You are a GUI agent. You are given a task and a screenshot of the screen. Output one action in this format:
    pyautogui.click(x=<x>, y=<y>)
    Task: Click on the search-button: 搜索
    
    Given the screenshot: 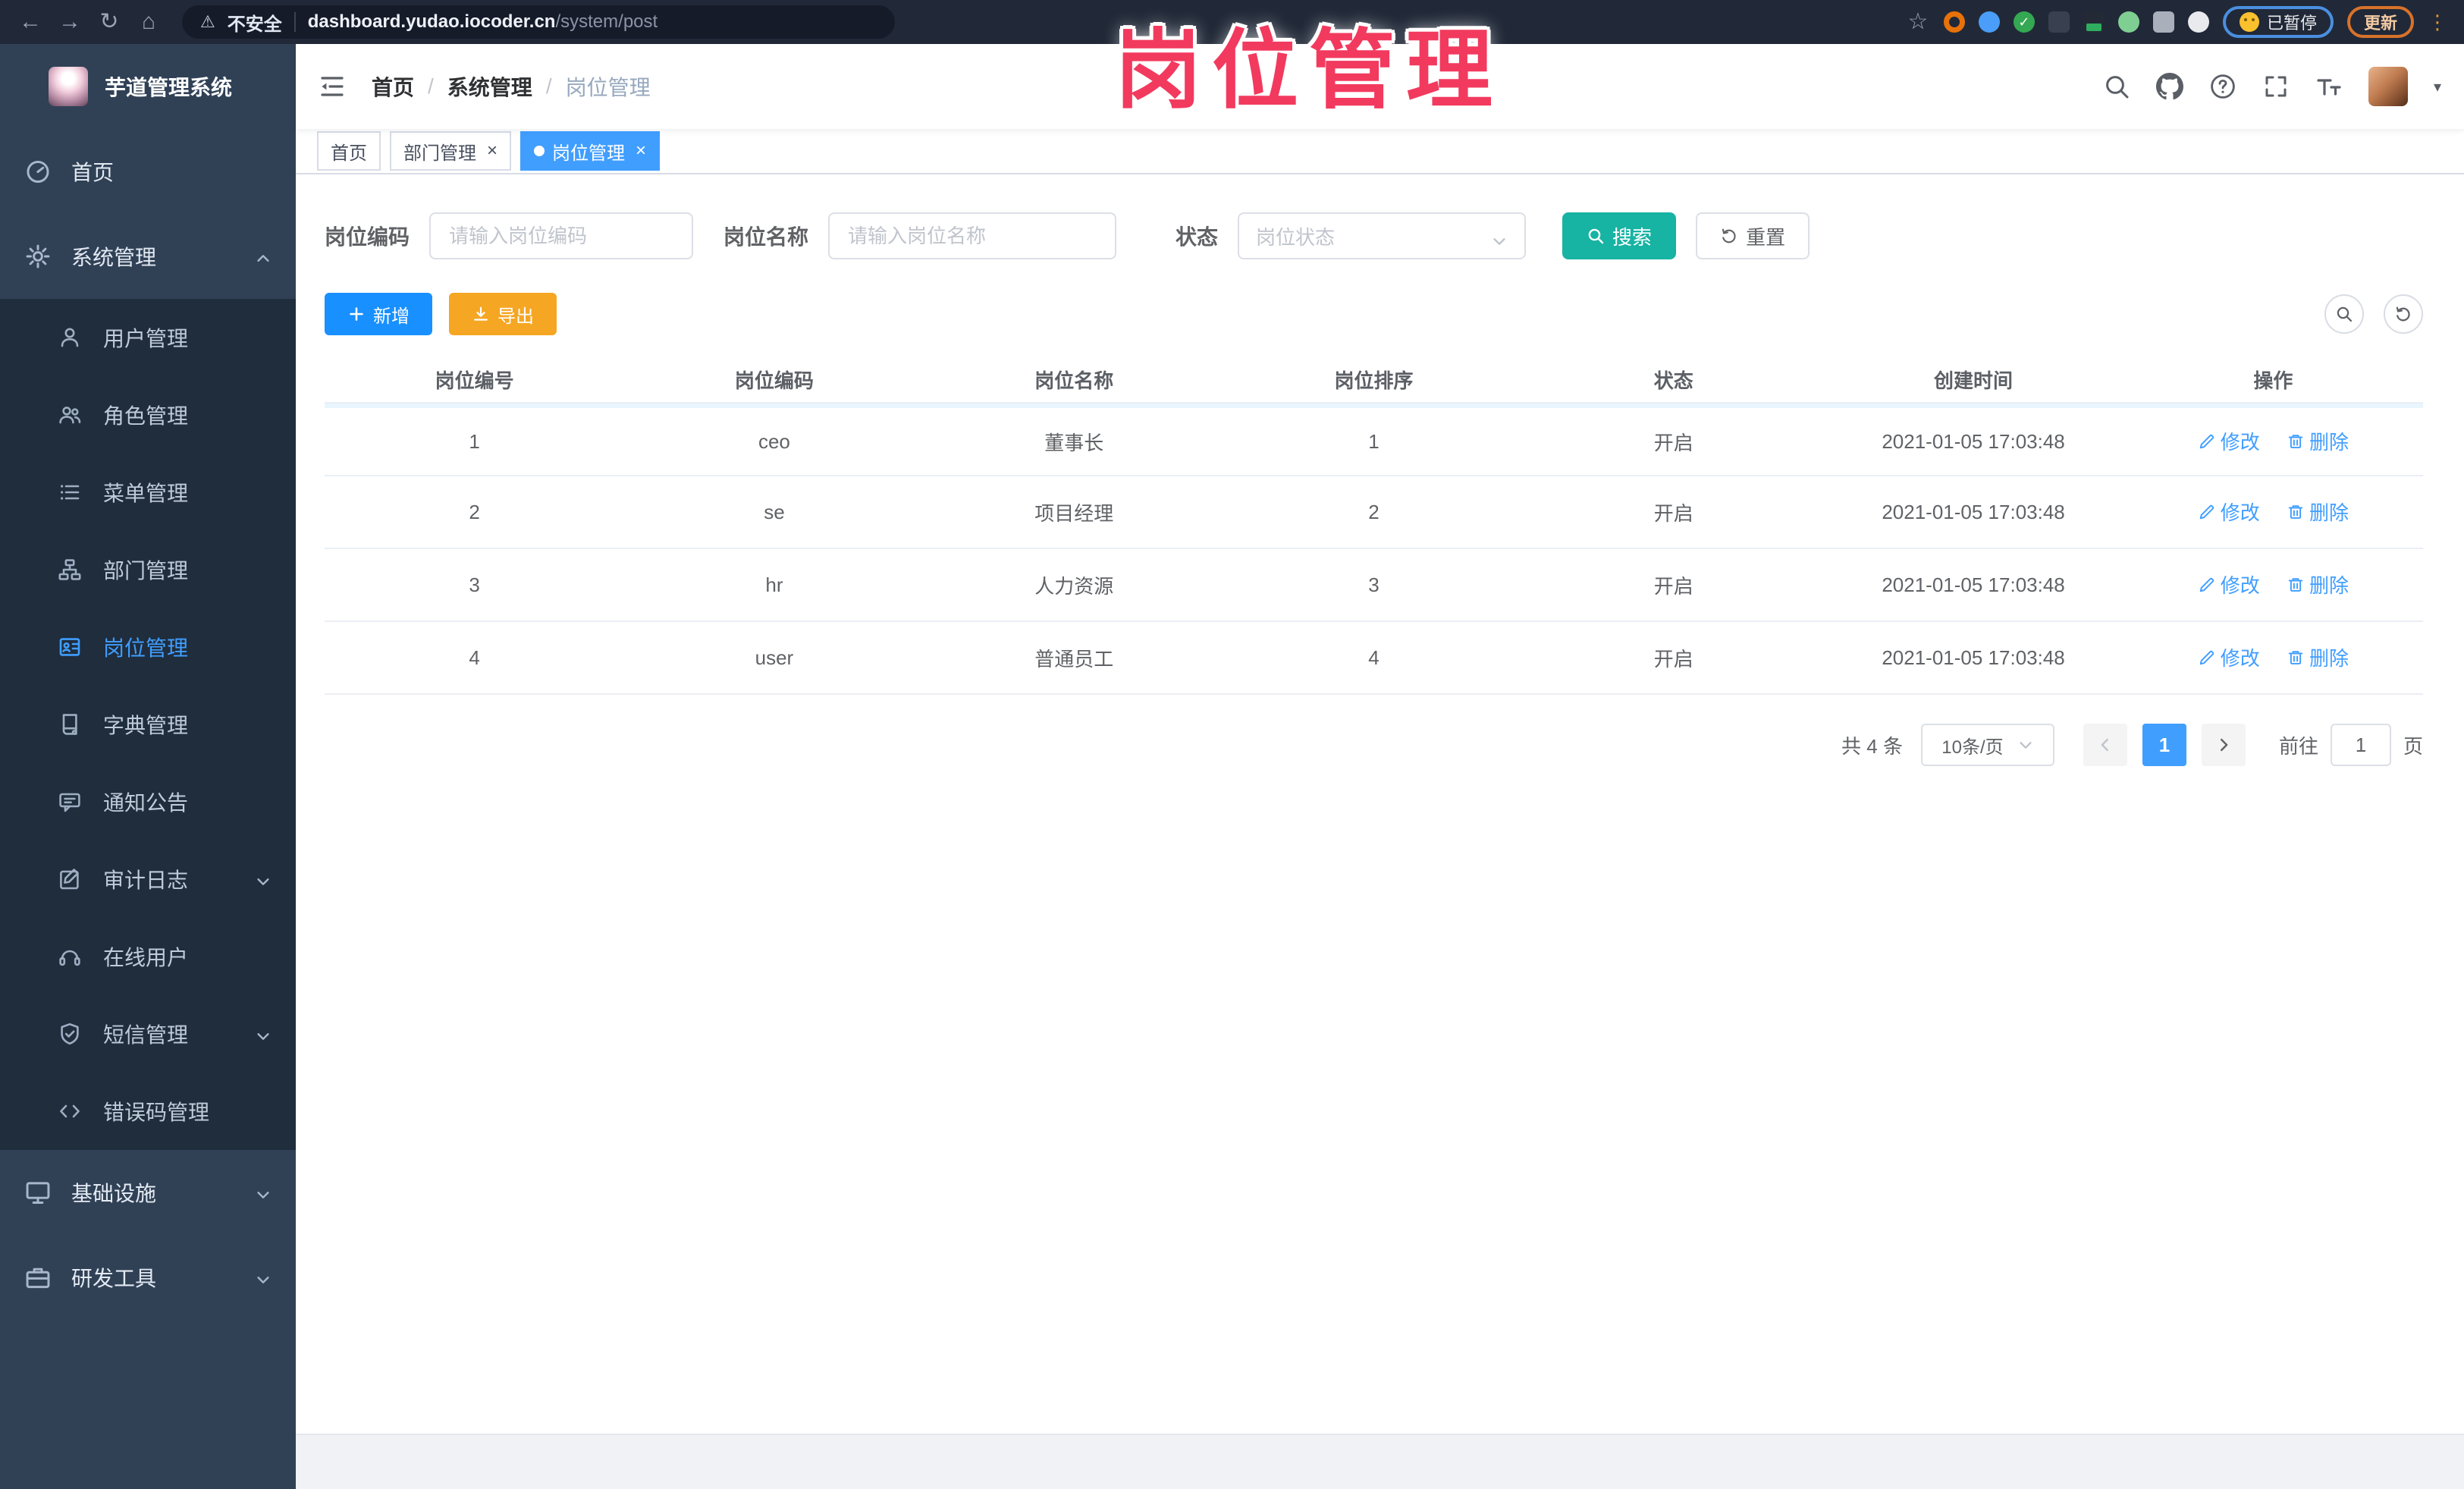 What is the action you would take?
    pyautogui.click(x=1620, y=235)
    